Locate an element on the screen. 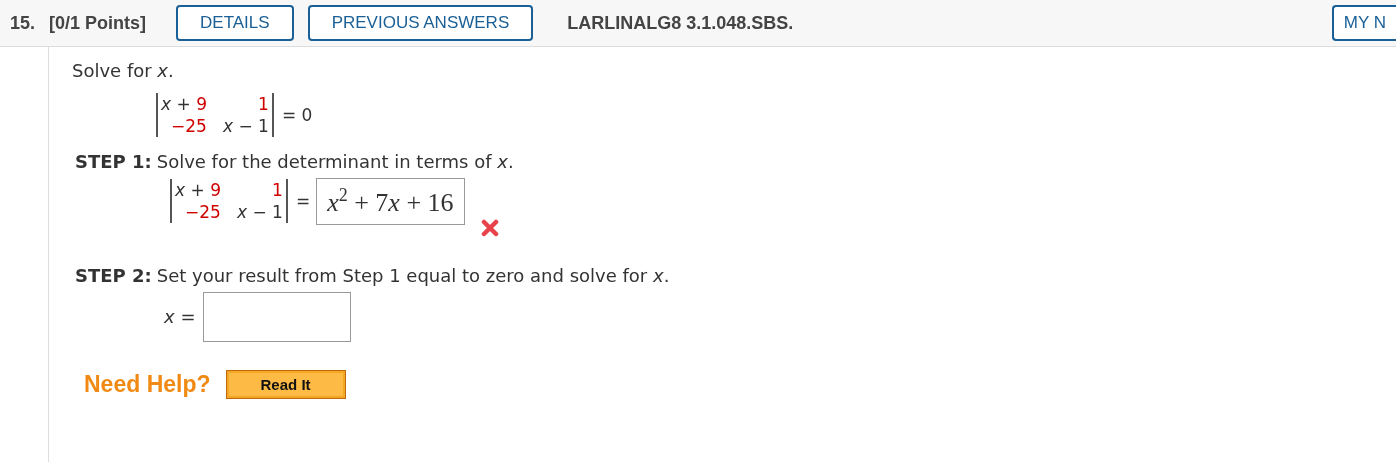 This screenshot has width=1396, height=463. step-text: Solve for the determinant in terms of x. is located at coordinates (335, 161).